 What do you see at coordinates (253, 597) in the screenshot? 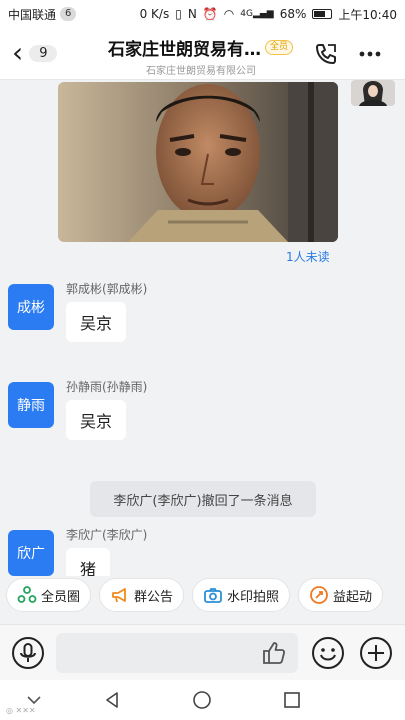
I see `watermark-photo-label: 水印拍照` at bounding box center [253, 597].